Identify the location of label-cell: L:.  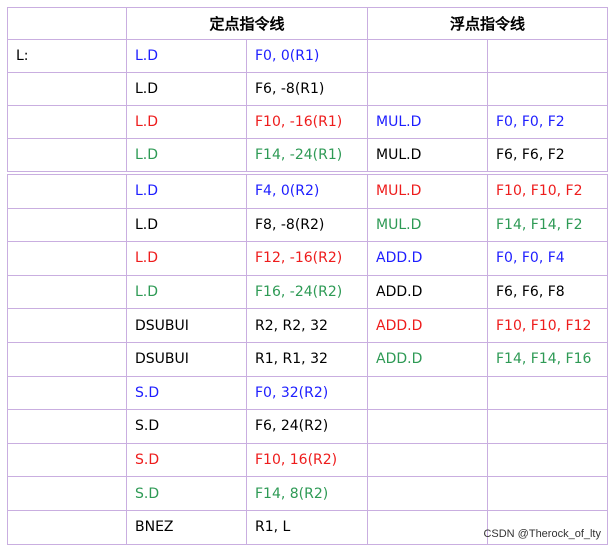
(67, 56).